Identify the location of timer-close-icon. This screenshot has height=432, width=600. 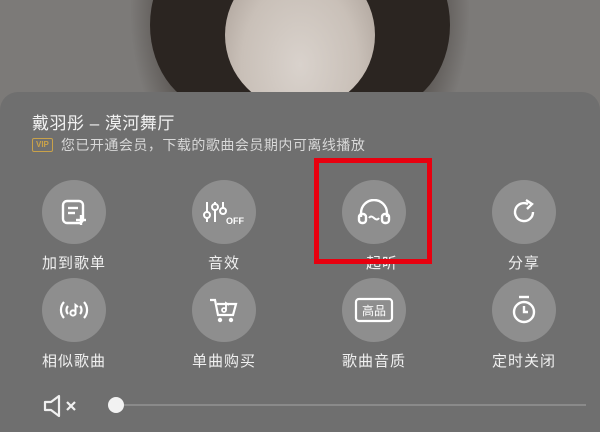
(524, 310).